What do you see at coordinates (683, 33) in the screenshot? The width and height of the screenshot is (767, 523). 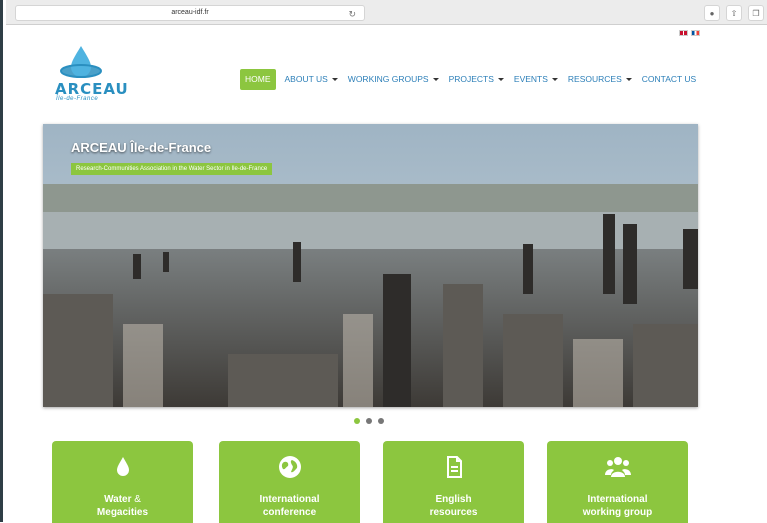 I see `uk-flag-icon` at bounding box center [683, 33].